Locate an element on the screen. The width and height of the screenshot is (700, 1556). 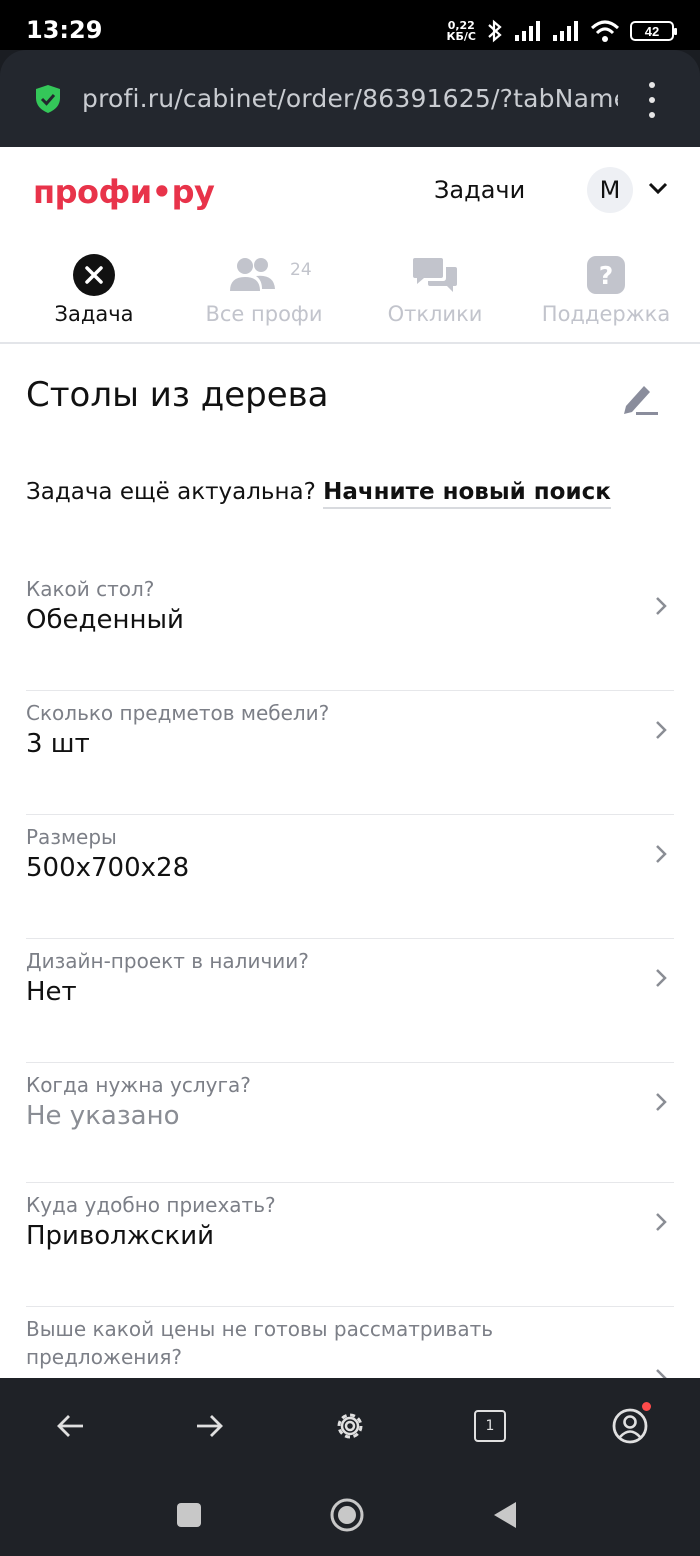
notification-dot is located at coordinates (646, 1406).